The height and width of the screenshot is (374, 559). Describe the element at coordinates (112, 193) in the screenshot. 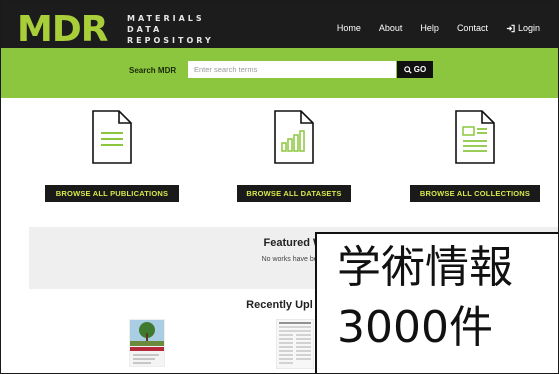

I see `browse-publications-button: BROWSE ALL PUBLICATIONS` at that location.